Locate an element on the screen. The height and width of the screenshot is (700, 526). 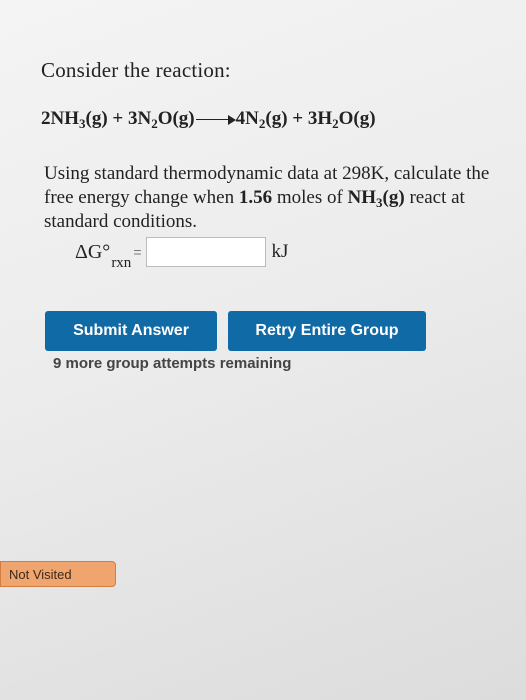
intro-text: Consider the reaction: is located at coordinates (136, 70).